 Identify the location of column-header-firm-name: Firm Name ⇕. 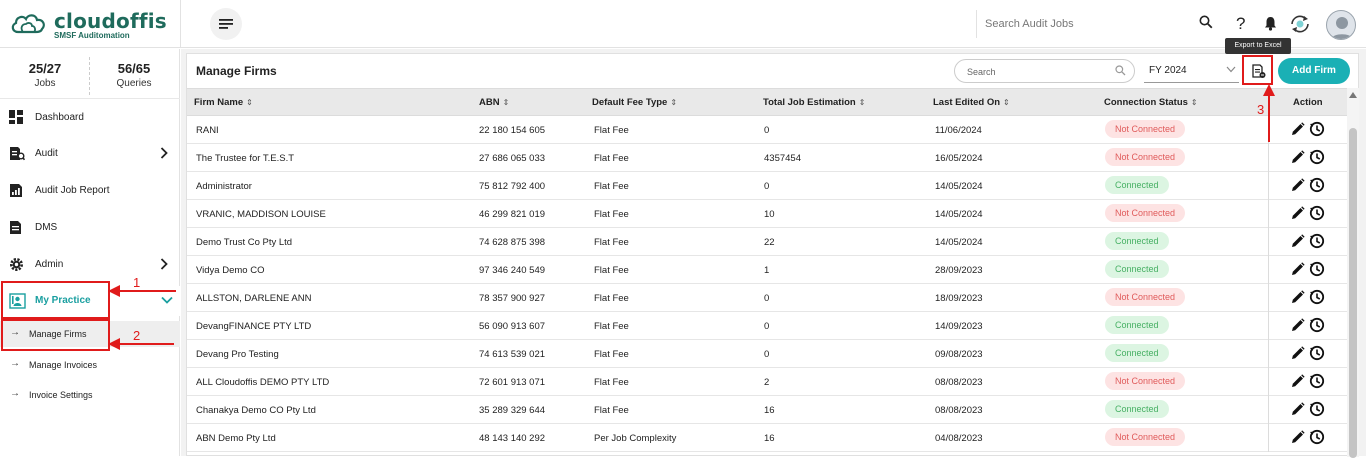
(223, 102).